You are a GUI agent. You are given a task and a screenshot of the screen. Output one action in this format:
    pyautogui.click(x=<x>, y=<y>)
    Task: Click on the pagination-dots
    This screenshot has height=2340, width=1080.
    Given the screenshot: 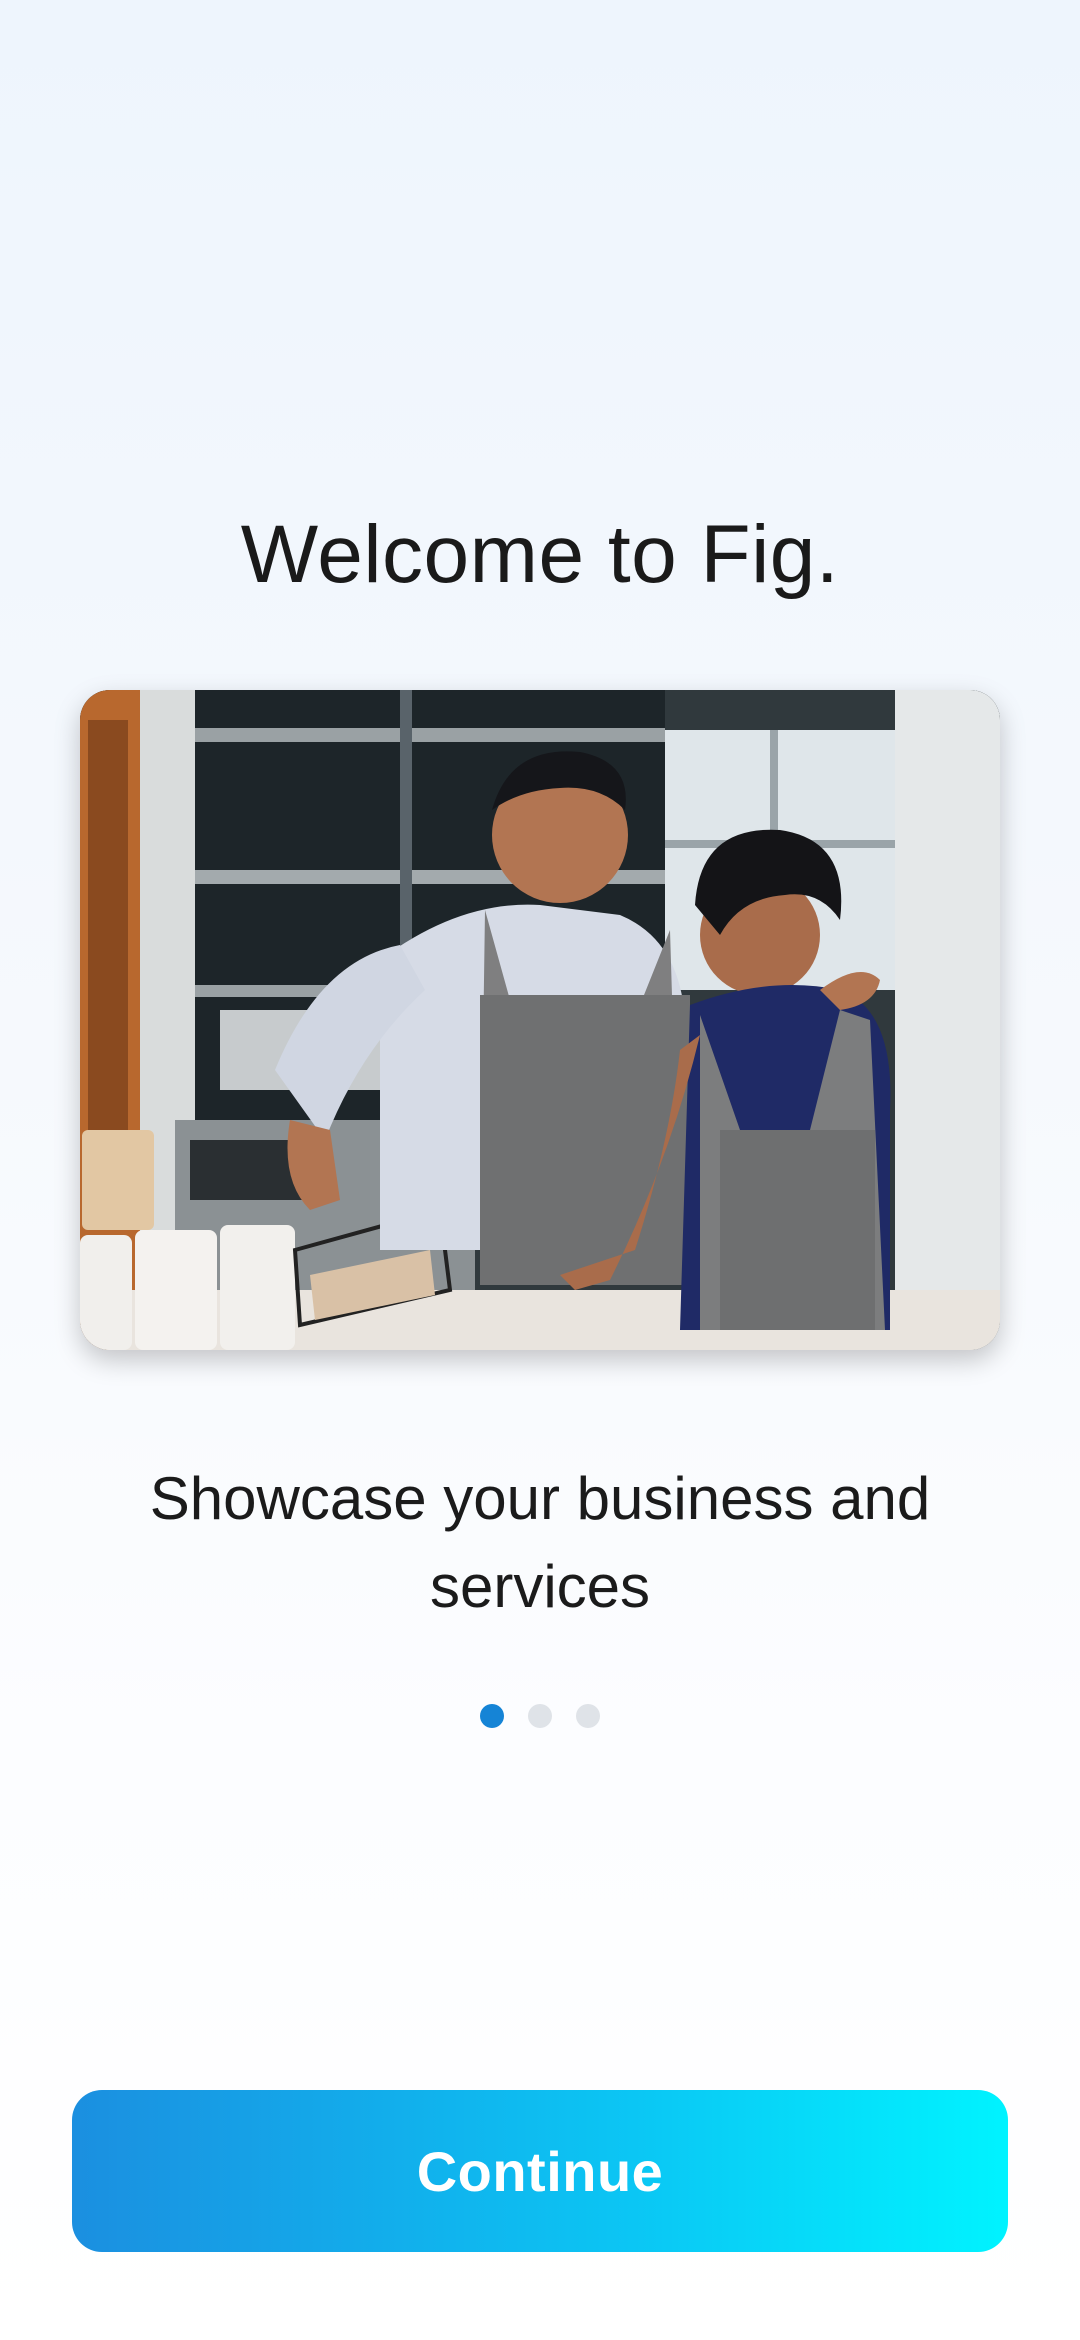 What is the action you would take?
    pyautogui.click(x=540, y=1716)
    